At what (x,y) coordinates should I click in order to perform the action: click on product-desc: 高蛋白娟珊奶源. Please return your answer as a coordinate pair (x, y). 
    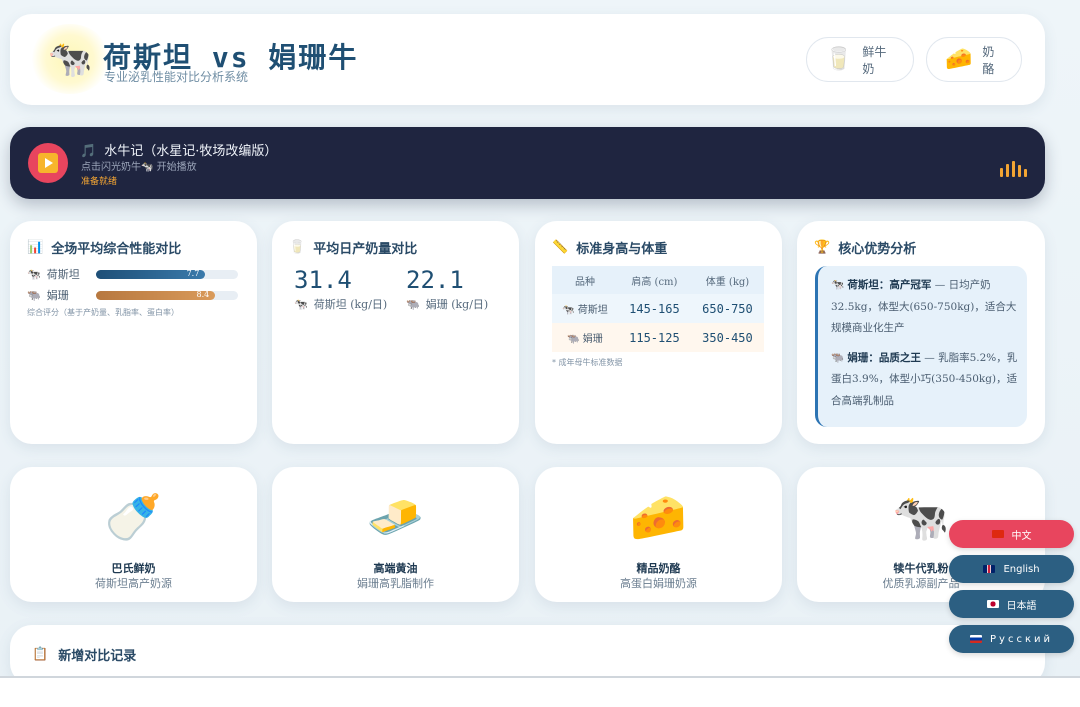
    Looking at the image, I should click on (658, 583).